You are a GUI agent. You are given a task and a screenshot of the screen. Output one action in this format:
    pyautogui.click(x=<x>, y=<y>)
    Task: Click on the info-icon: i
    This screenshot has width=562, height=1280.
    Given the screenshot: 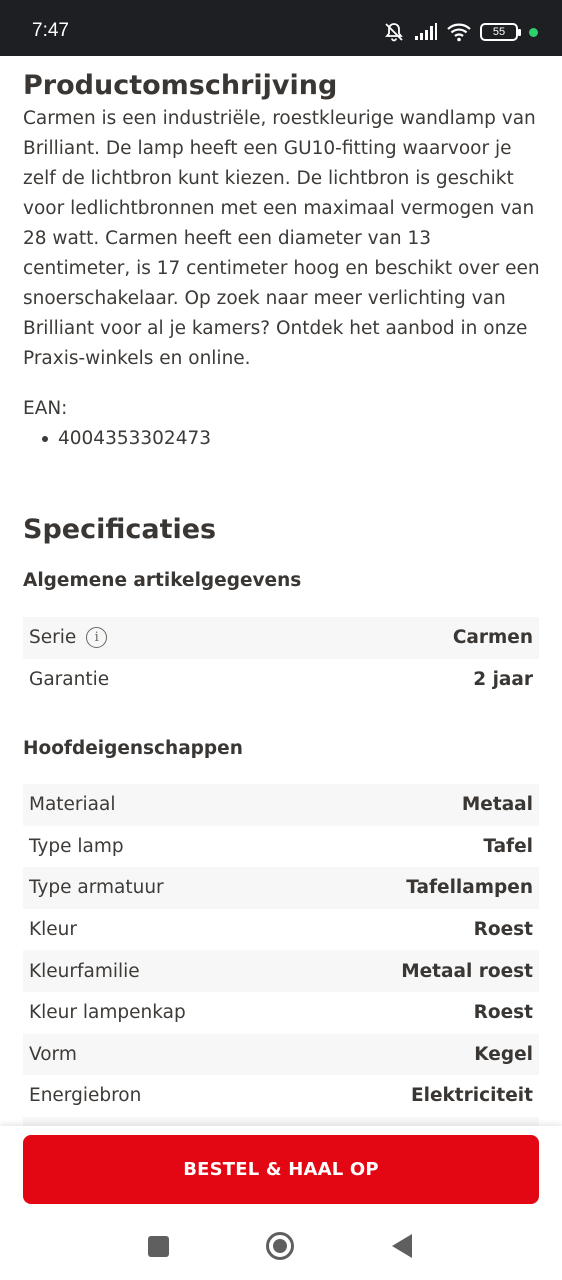 What is the action you would take?
    pyautogui.click(x=97, y=638)
    